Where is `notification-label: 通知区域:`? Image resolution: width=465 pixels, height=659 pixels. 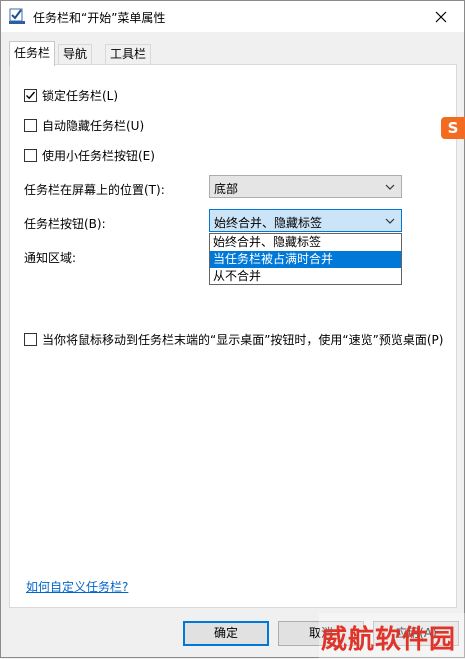
notification-label: 通知区域: is located at coordinates (50, 257).